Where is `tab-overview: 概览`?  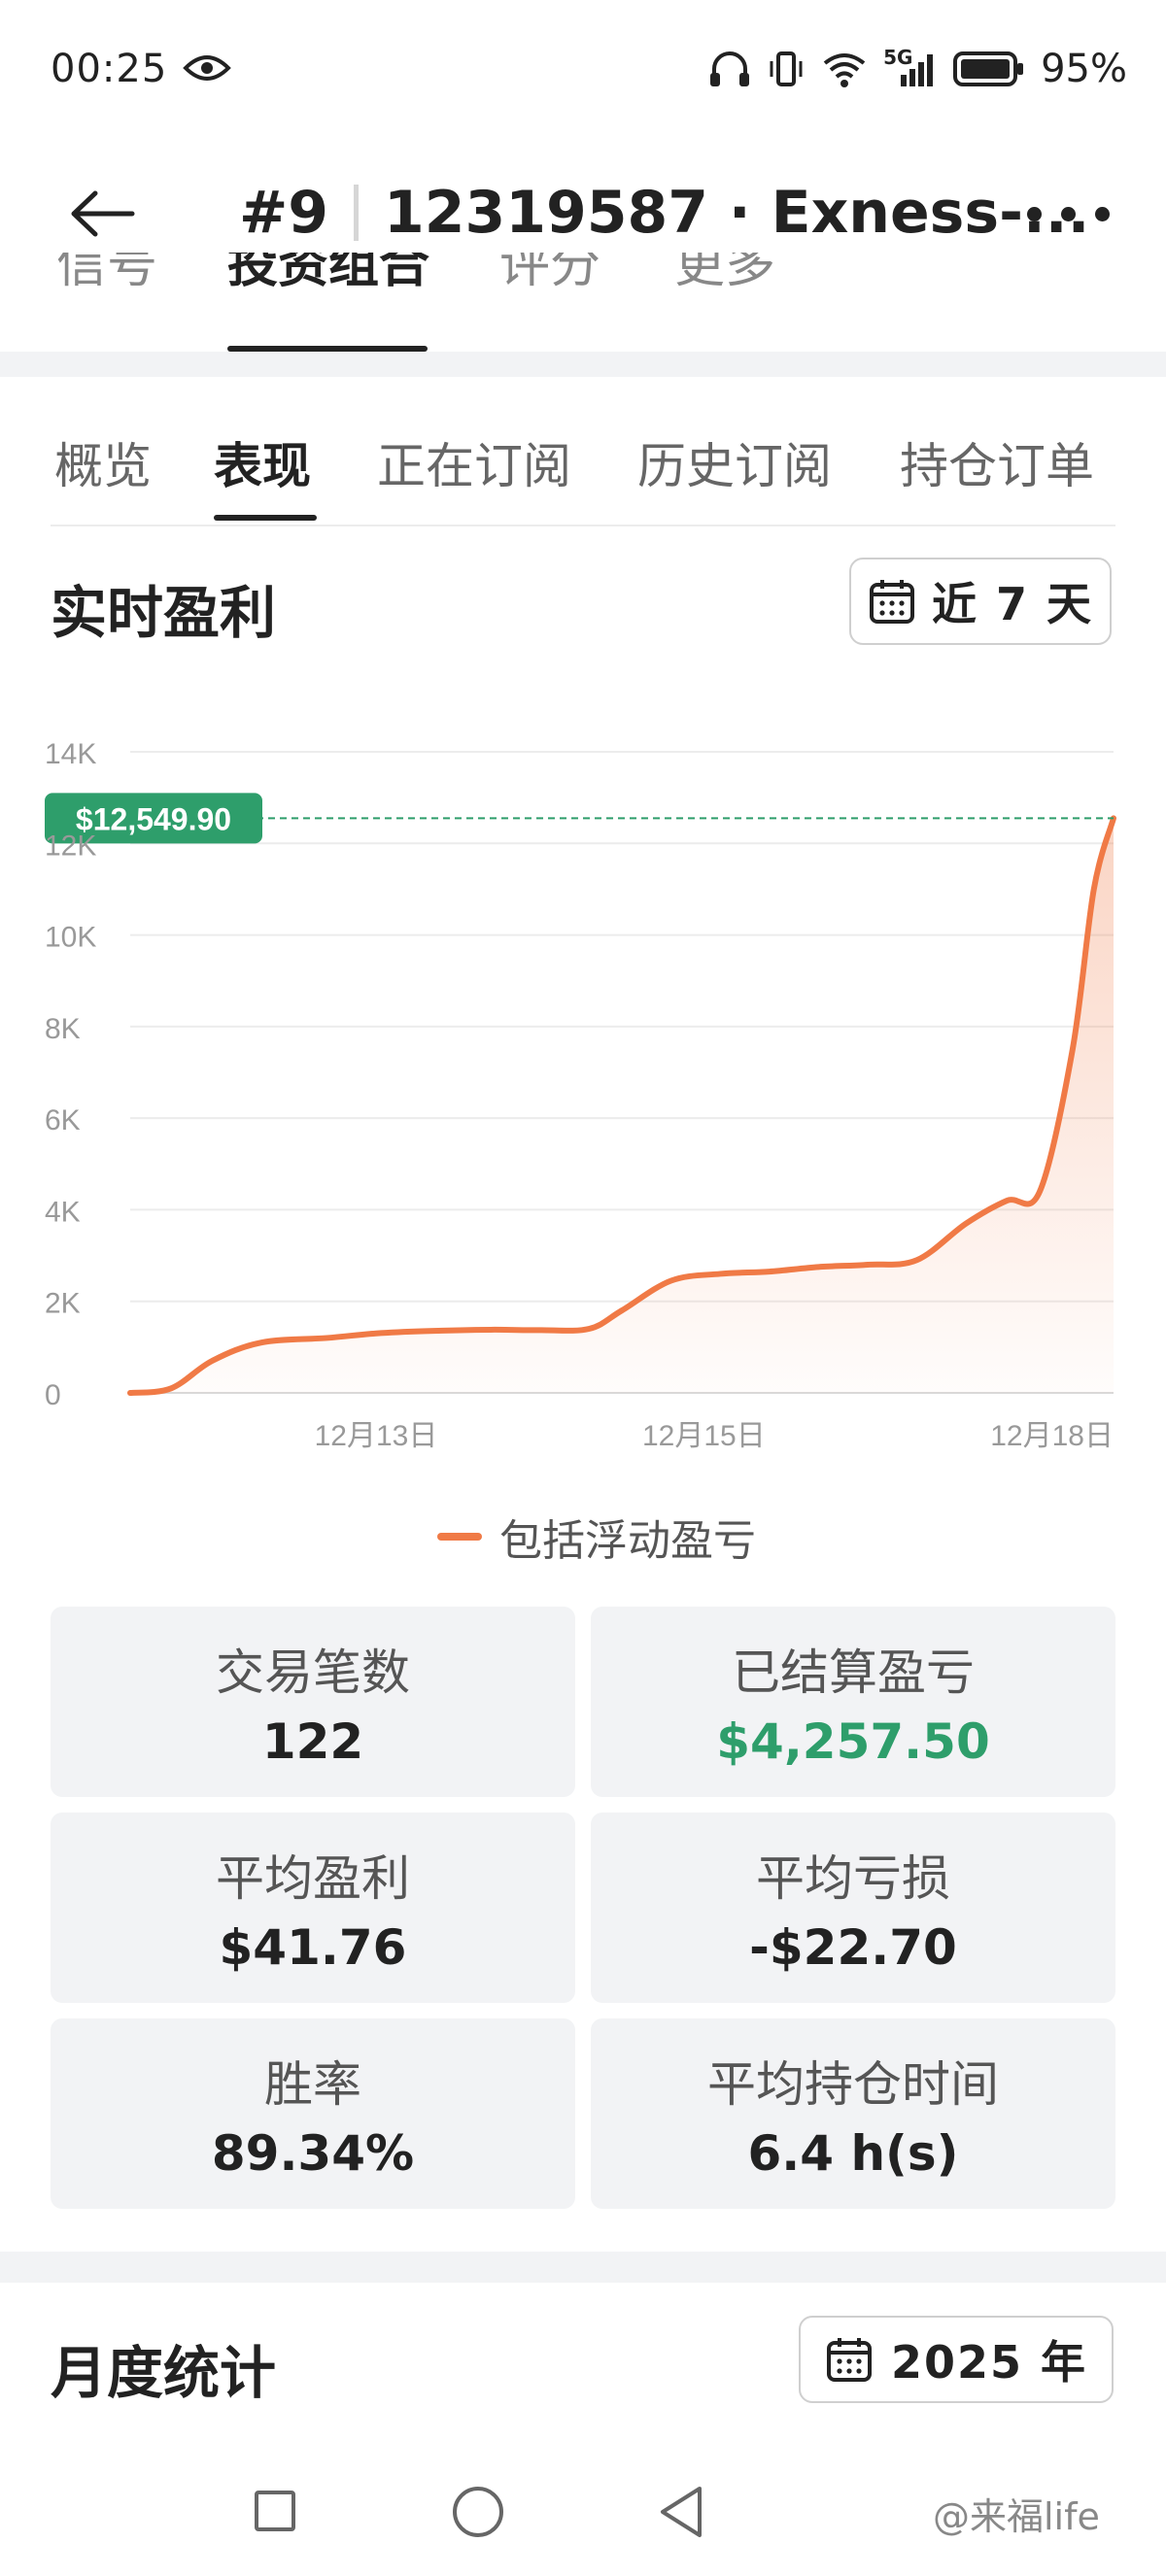 tab-overview: 概览 is located at coordinates (103, 462).